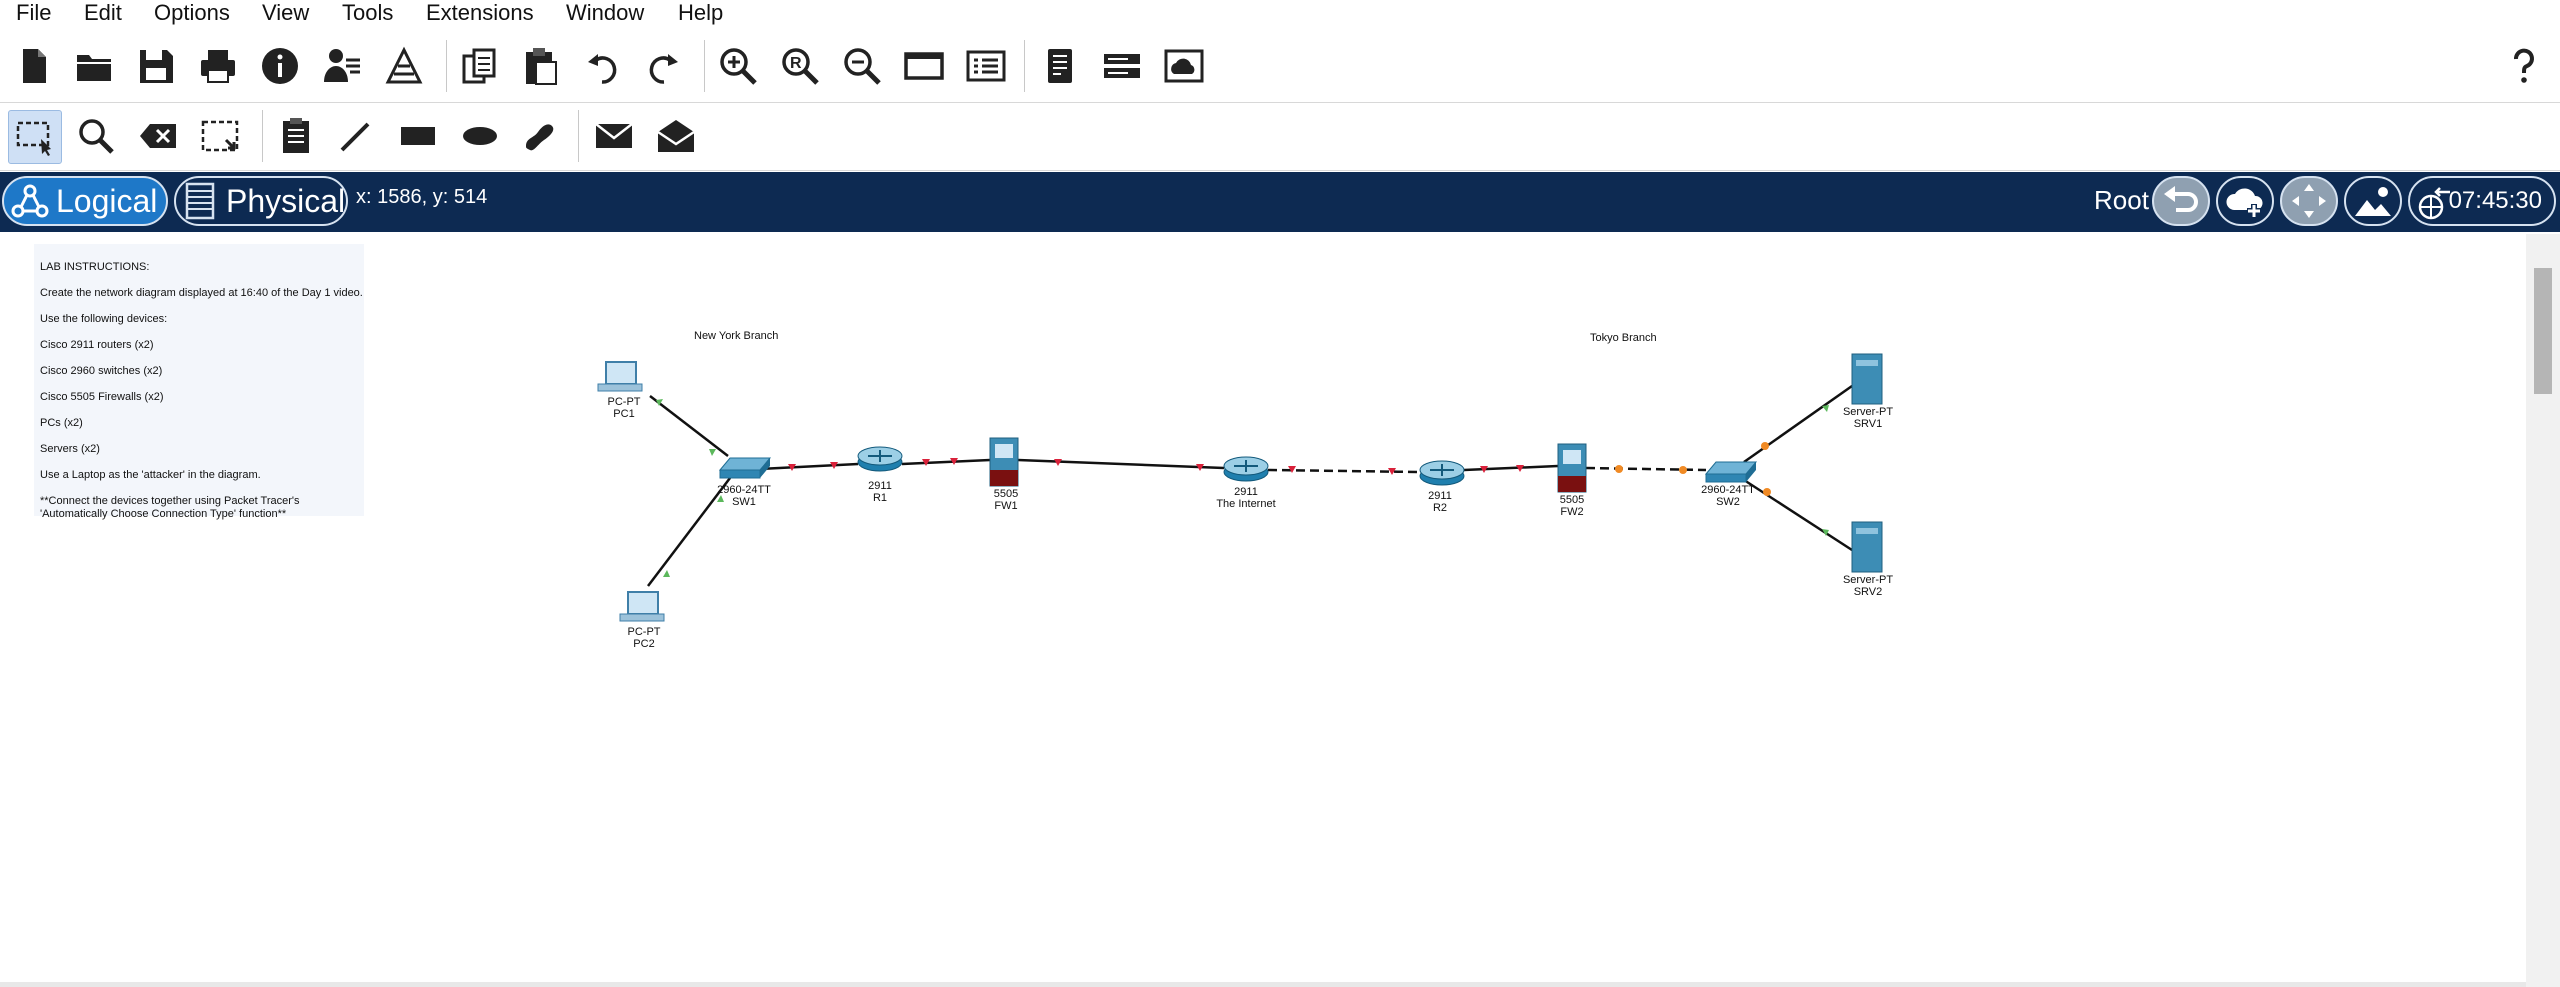 The height and width of the screenshot is (987, 2560). I want to click on srv2-device, so click(1867, 547).